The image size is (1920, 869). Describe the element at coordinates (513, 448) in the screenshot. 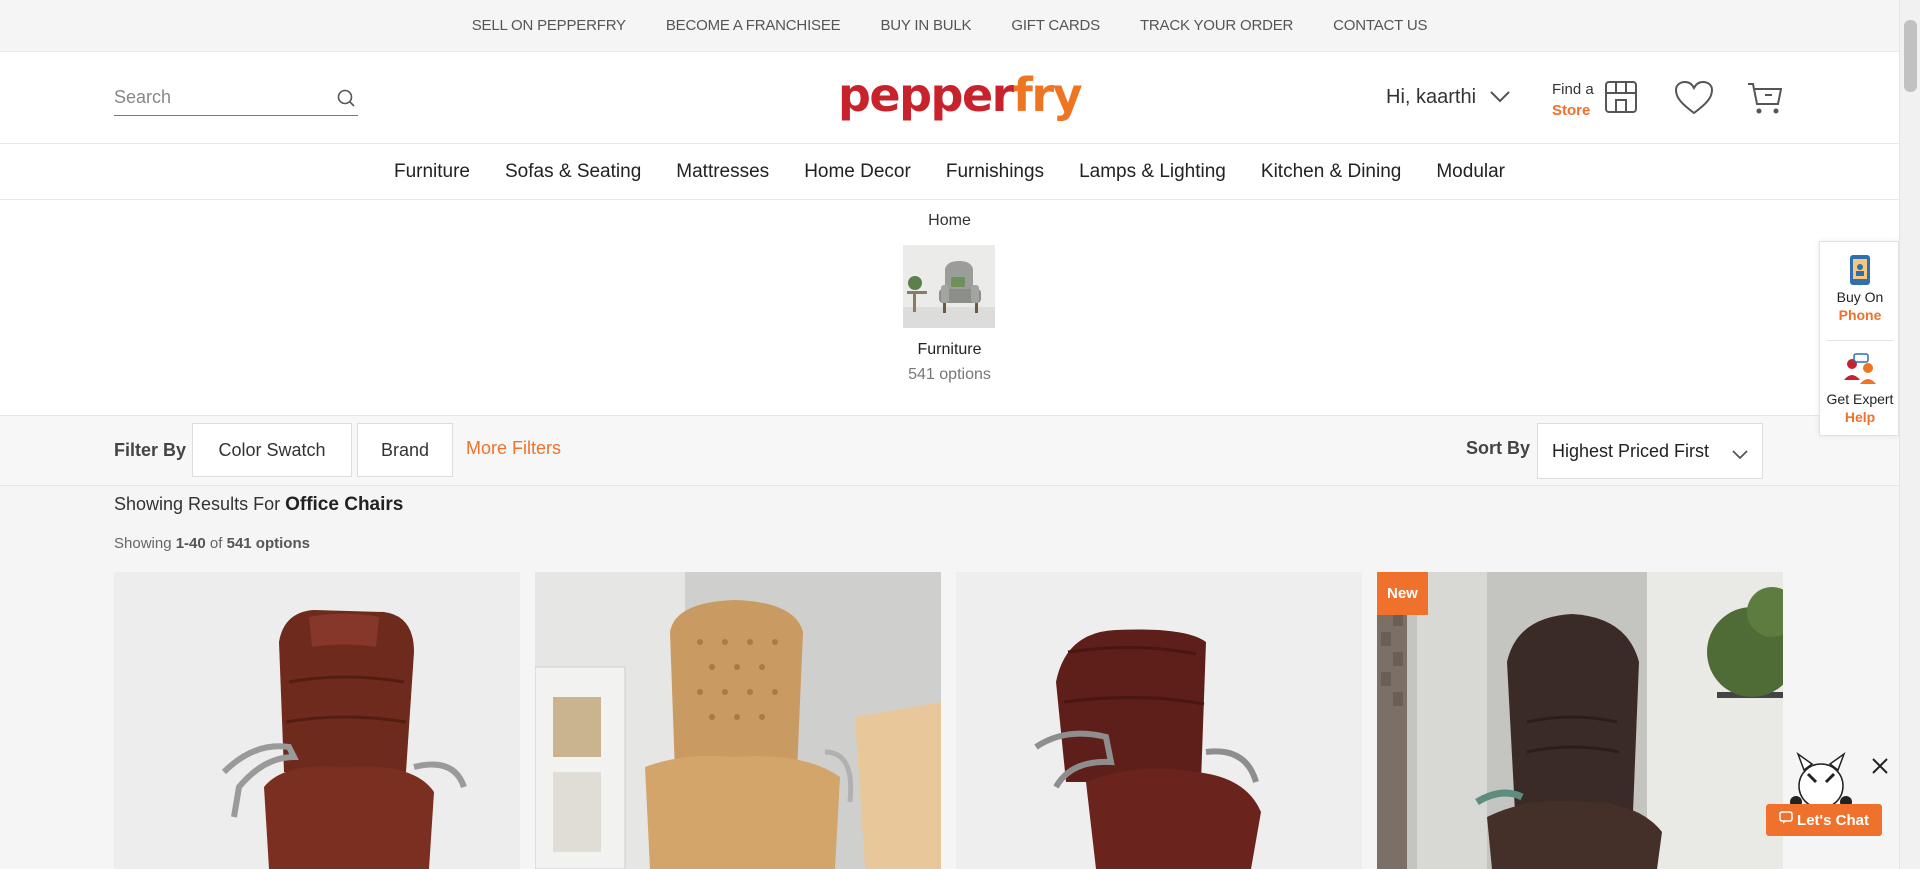

I see `more-filters-link: More Filters` at that location.